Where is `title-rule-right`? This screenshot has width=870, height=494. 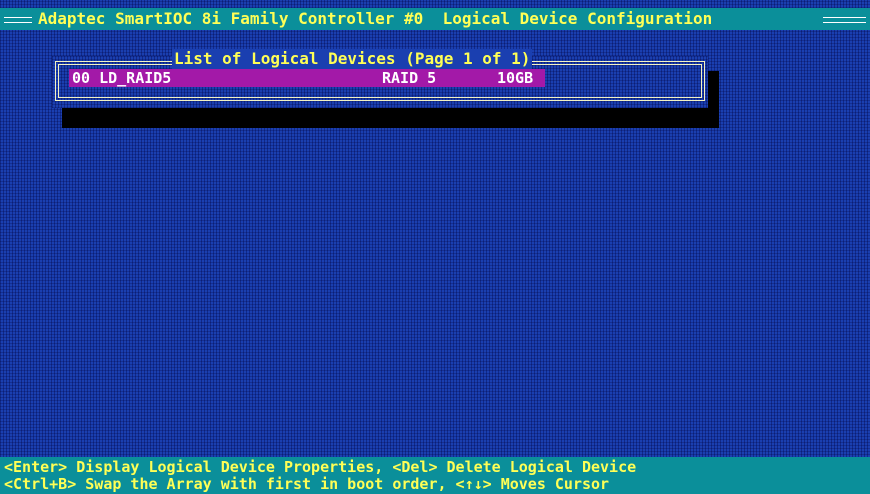
title-rule-right is located at coordinates (844, 20).